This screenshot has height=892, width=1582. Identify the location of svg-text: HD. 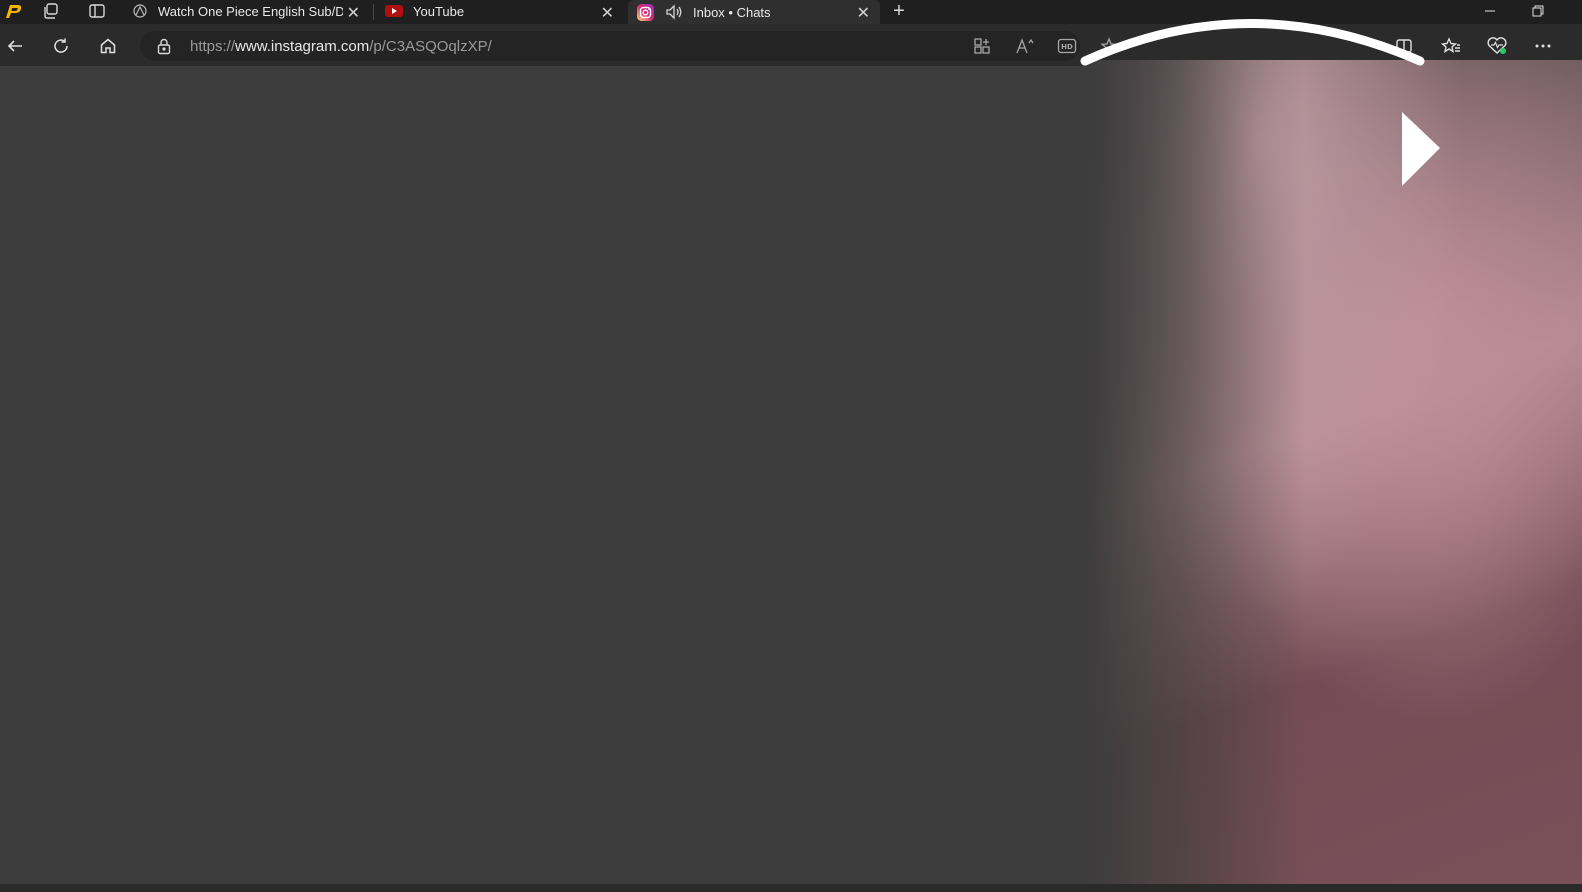
(1067, 47).